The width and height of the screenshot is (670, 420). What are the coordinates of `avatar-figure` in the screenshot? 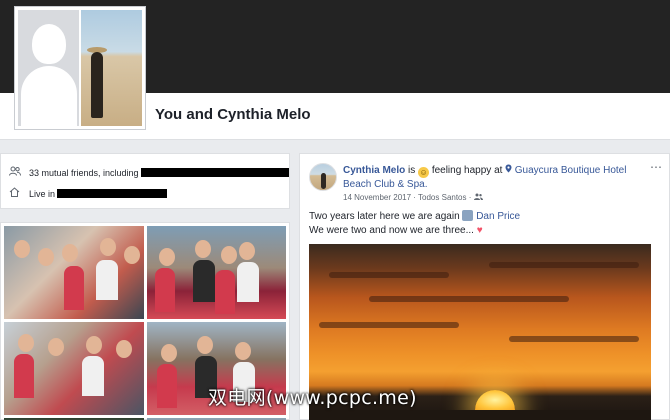 It's located at (323, 181).